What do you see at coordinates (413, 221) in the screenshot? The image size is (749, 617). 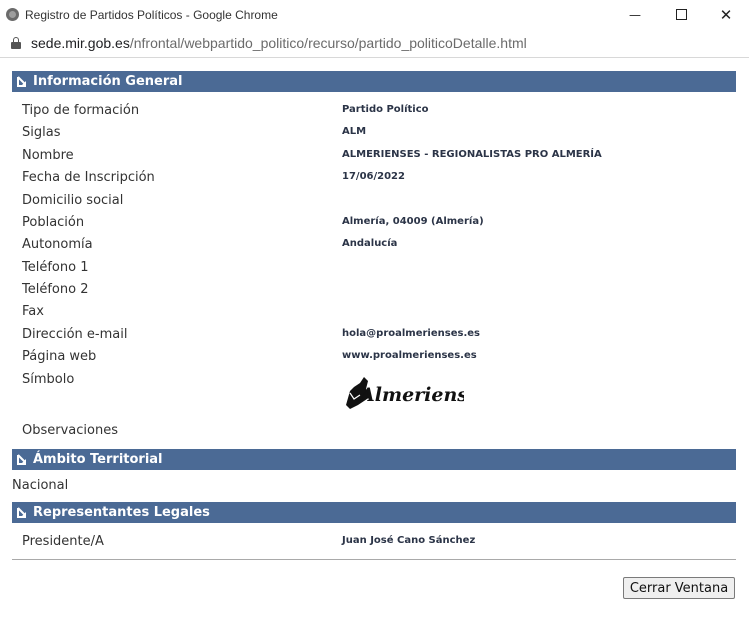 I see `value-poblacion: Almería, 04009 (Almería)` at bounding box center [413, 221].